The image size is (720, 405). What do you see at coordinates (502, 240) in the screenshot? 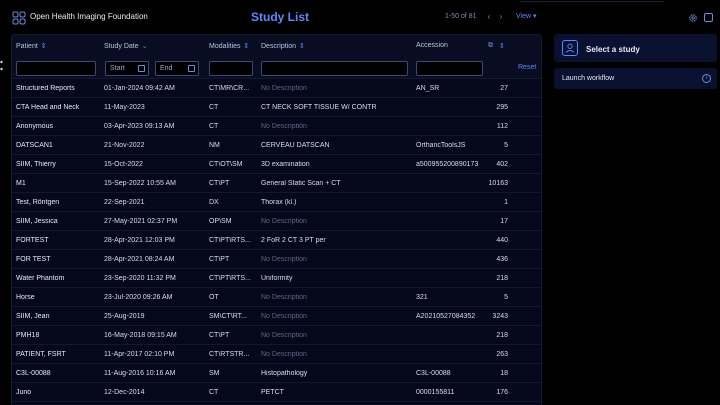
I see `instances-cell: 440` at bounding box center [502, 240].